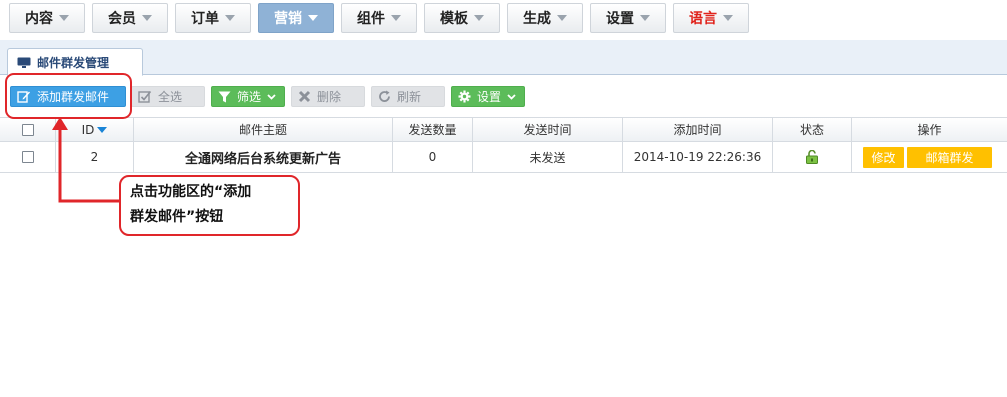  I want to click on unlock-icon, so click(812, 157).